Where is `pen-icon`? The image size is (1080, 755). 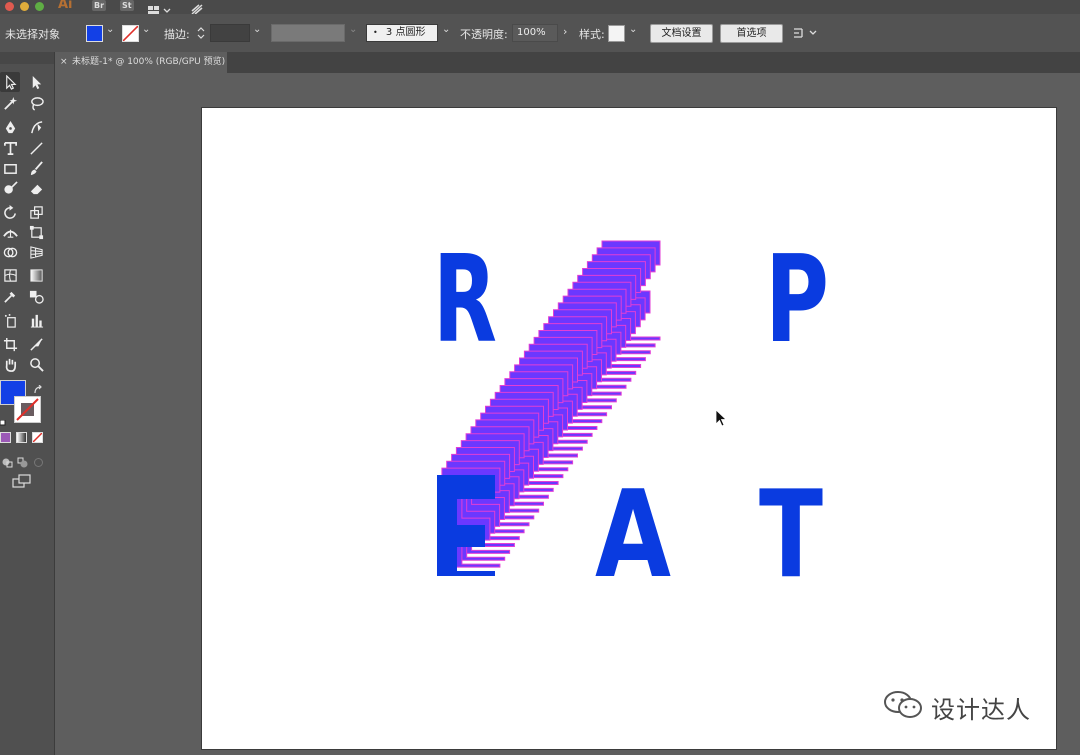
pen-icon is located at coordinates (10, 126).